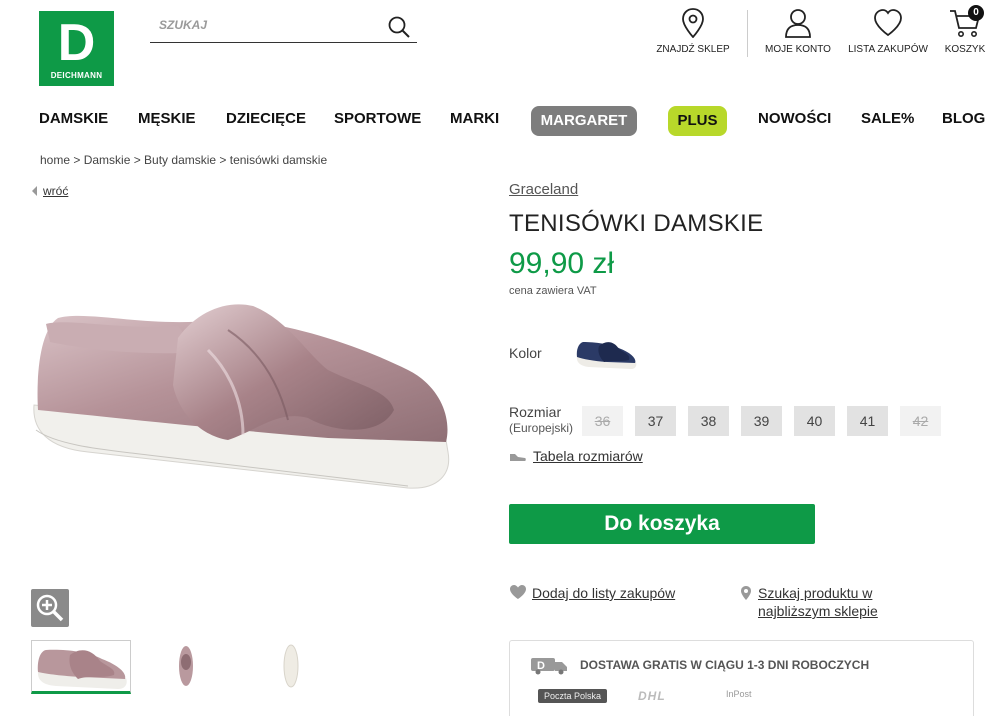  What do you see at coordinates (814, 421) in the screenshot?
I see `size-option-40: 40` at bounding box center [814, 421].